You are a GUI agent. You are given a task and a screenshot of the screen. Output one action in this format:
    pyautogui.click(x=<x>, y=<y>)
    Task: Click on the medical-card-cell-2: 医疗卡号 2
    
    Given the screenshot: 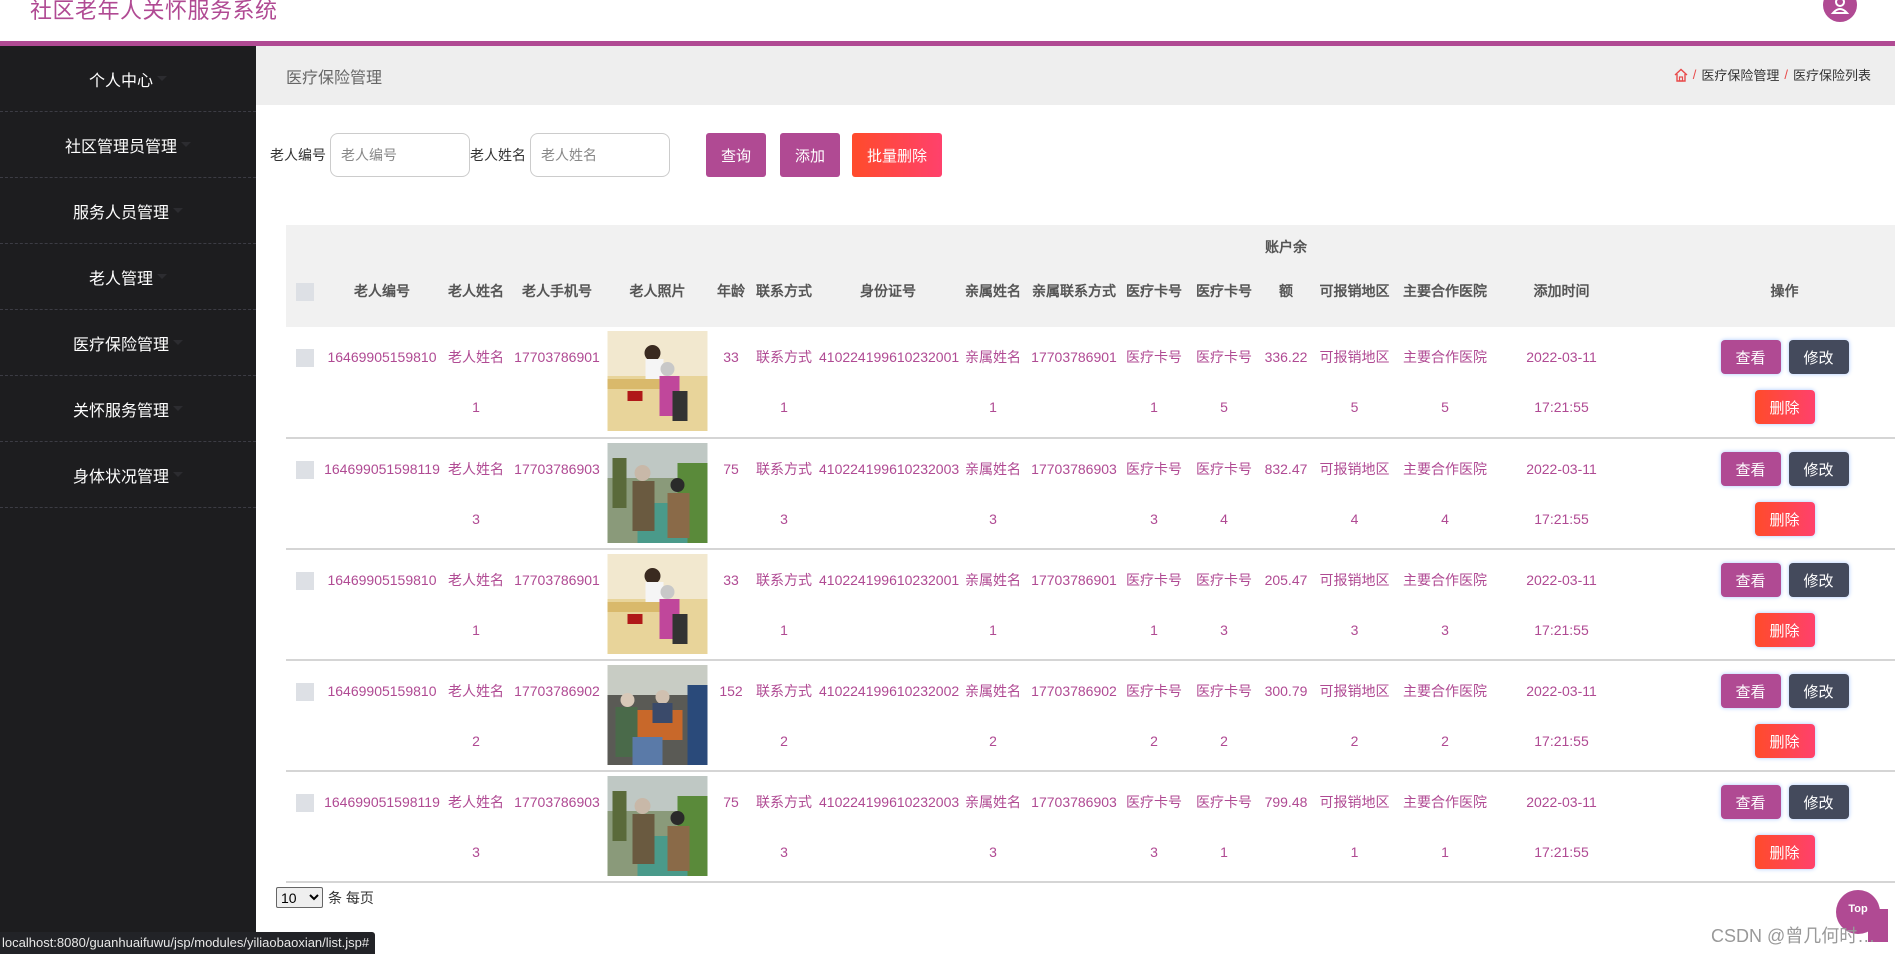 What is the action you would take?
    pyautogui.click(x=1224, y=716)
    